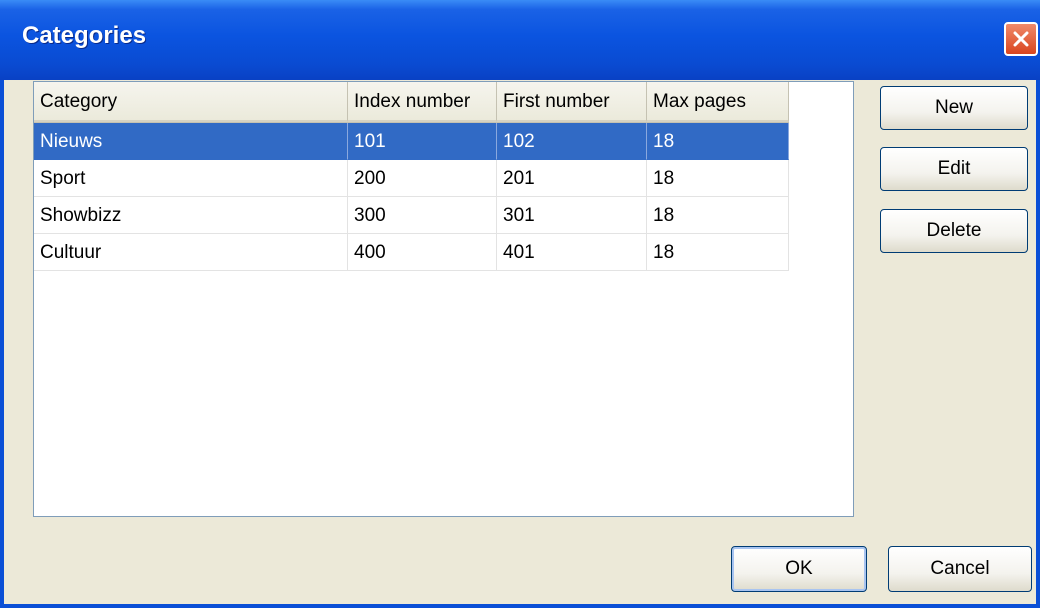  What do you see at coordinates (960, 569) in the screenshot?
I see `cancel-button: Cancel` at bounding box center [960, 569].